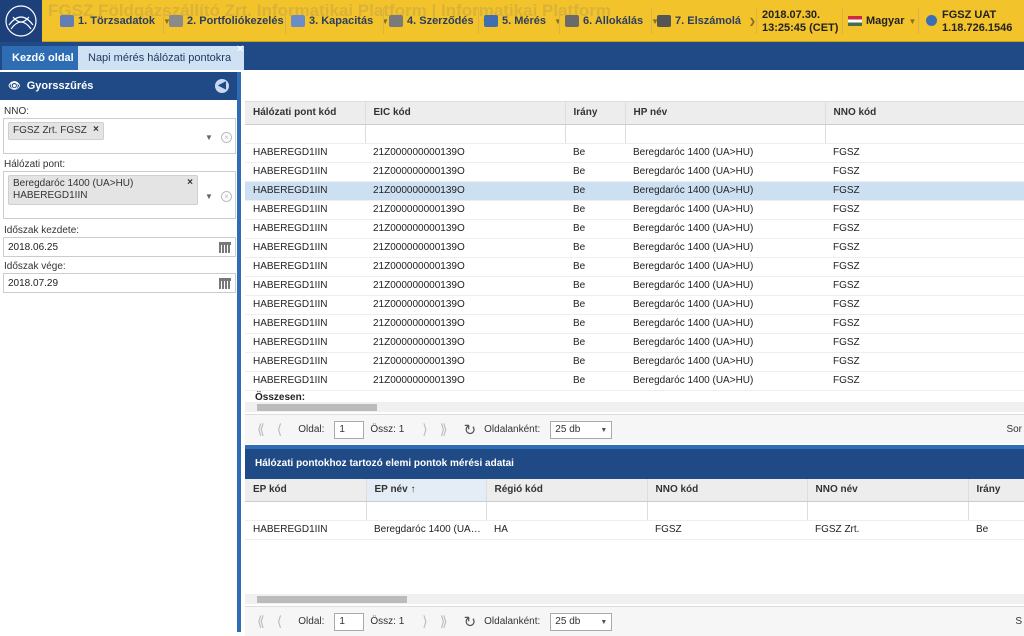 The width and height of the screenshot is (1024, 636). What do you see at coordinates (651, 21) in the screenshot?
I see `menu-separator` at bounding box center [651, 21].